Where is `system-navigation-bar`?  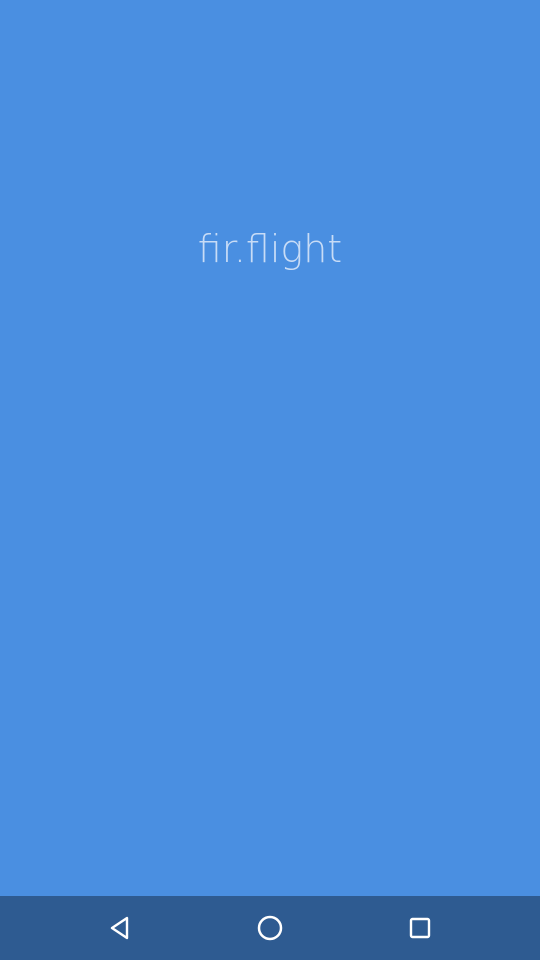
system-navigation-bar is located at coordinates (270, 928).